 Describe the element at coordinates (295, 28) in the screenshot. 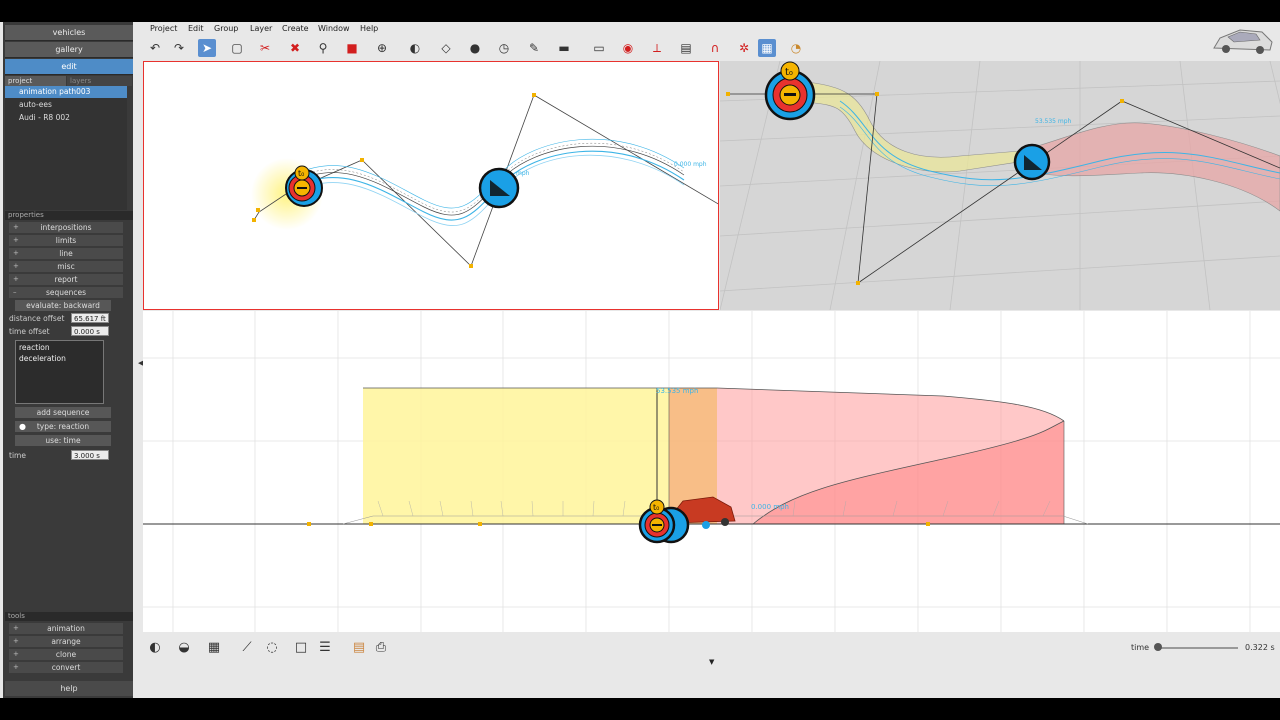

I see `menu-create: Create` at that location.